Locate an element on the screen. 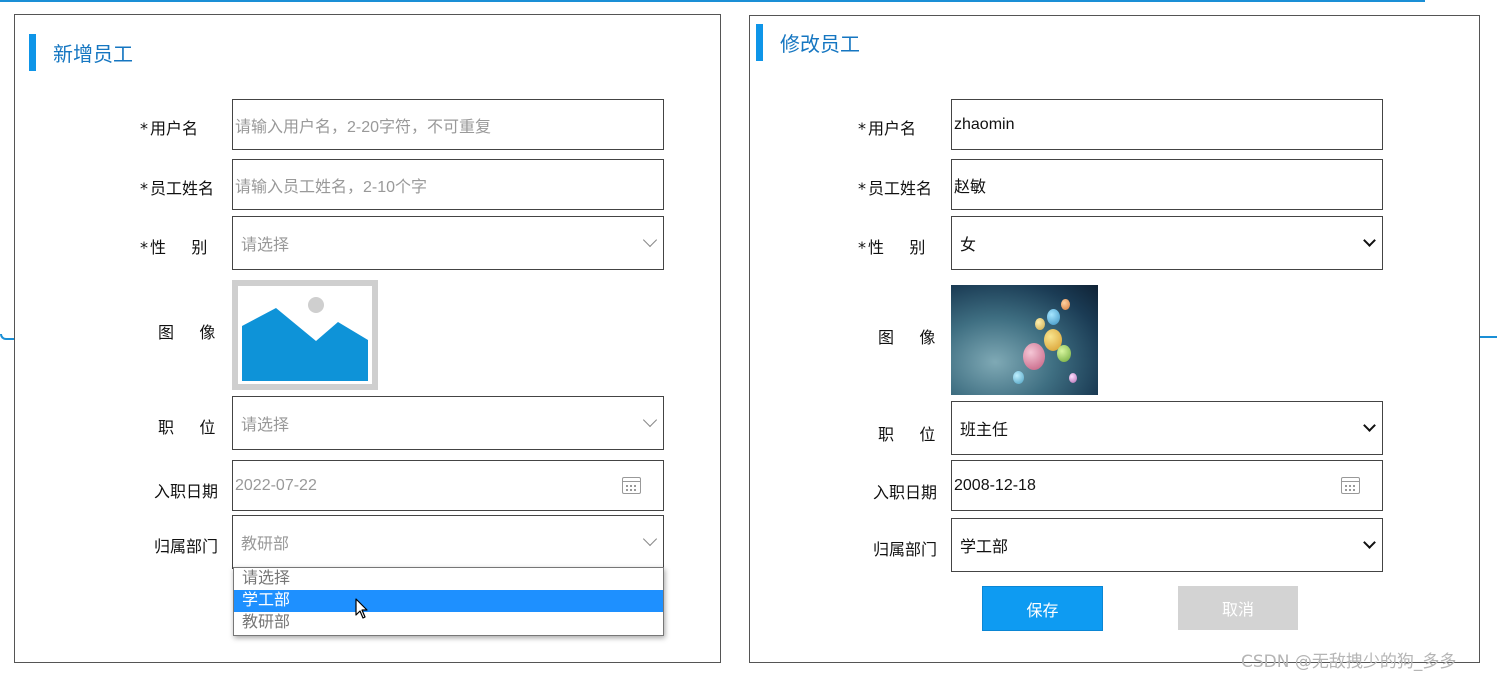  image-upload-placeholder is located at coordinates (305, 335).